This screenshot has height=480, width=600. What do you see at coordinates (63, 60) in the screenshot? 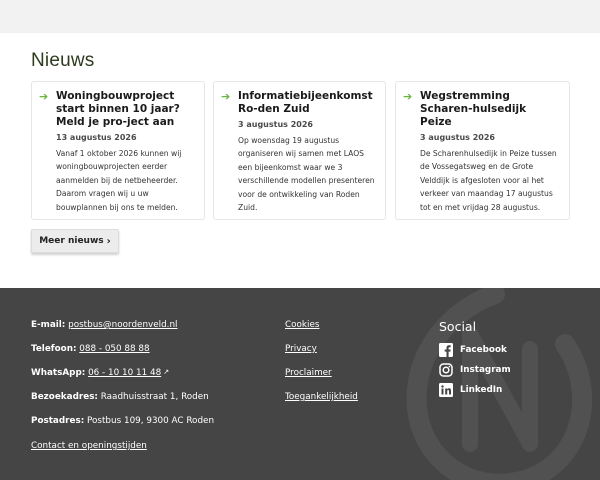
I see `news-heading: Nieuws` at bounding box center [63, 60].